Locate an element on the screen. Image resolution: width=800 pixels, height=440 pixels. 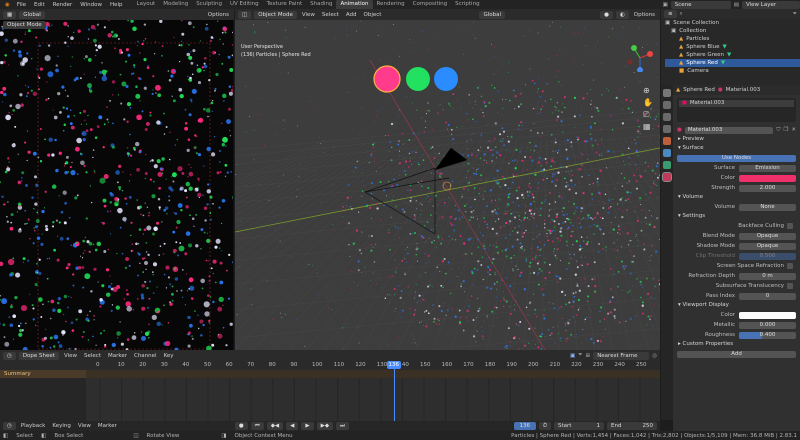
viewport-mode-dropdown: Object Mode is located at coordinates (275, 14).